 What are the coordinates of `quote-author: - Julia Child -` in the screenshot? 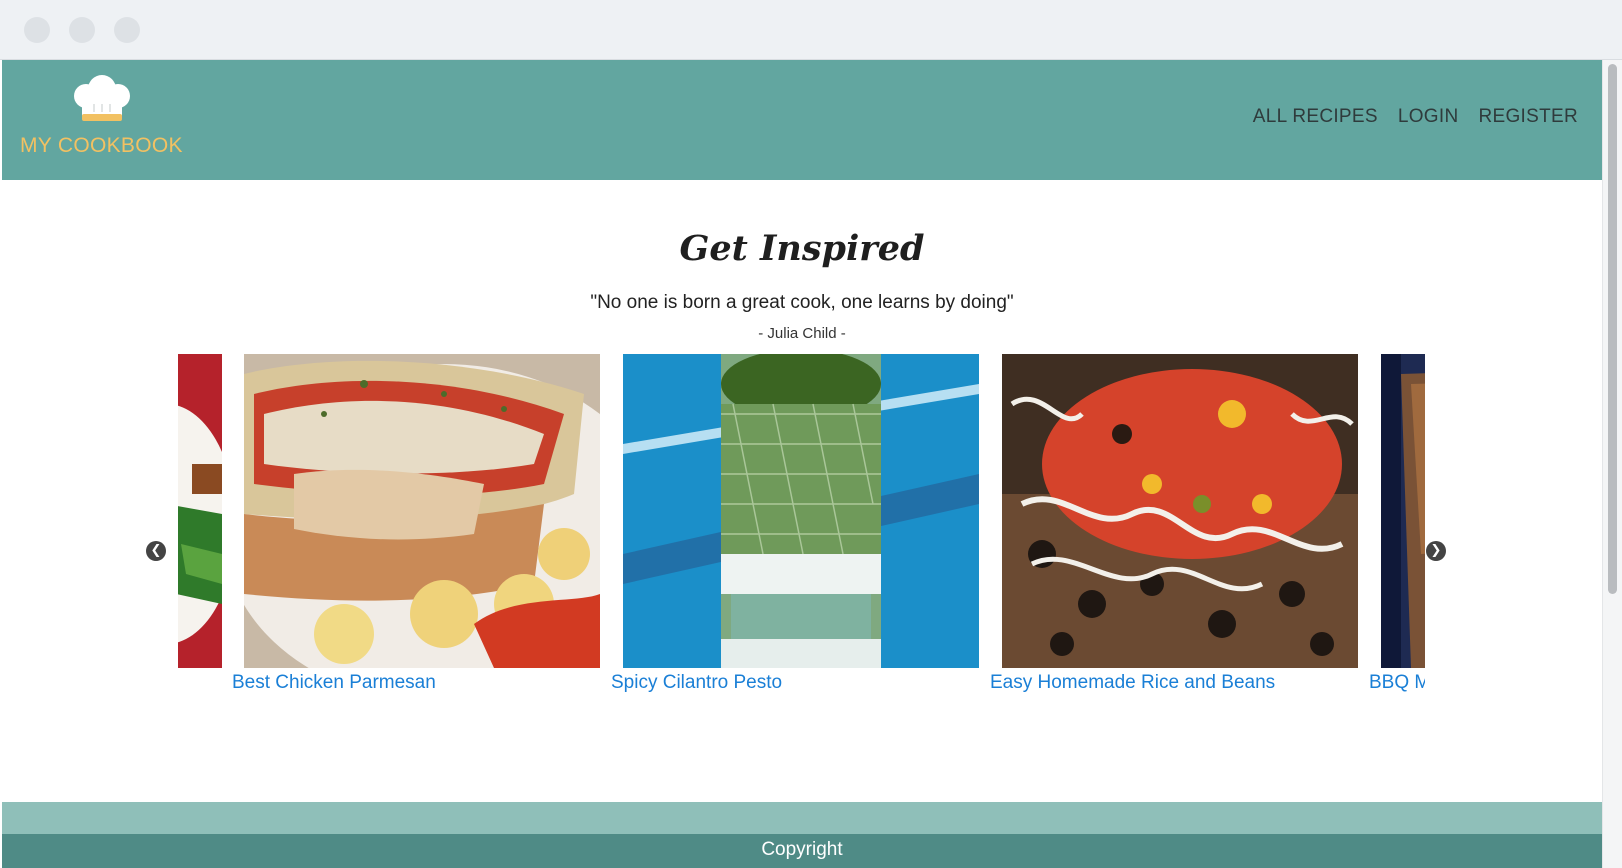 It's located at (802, 333).